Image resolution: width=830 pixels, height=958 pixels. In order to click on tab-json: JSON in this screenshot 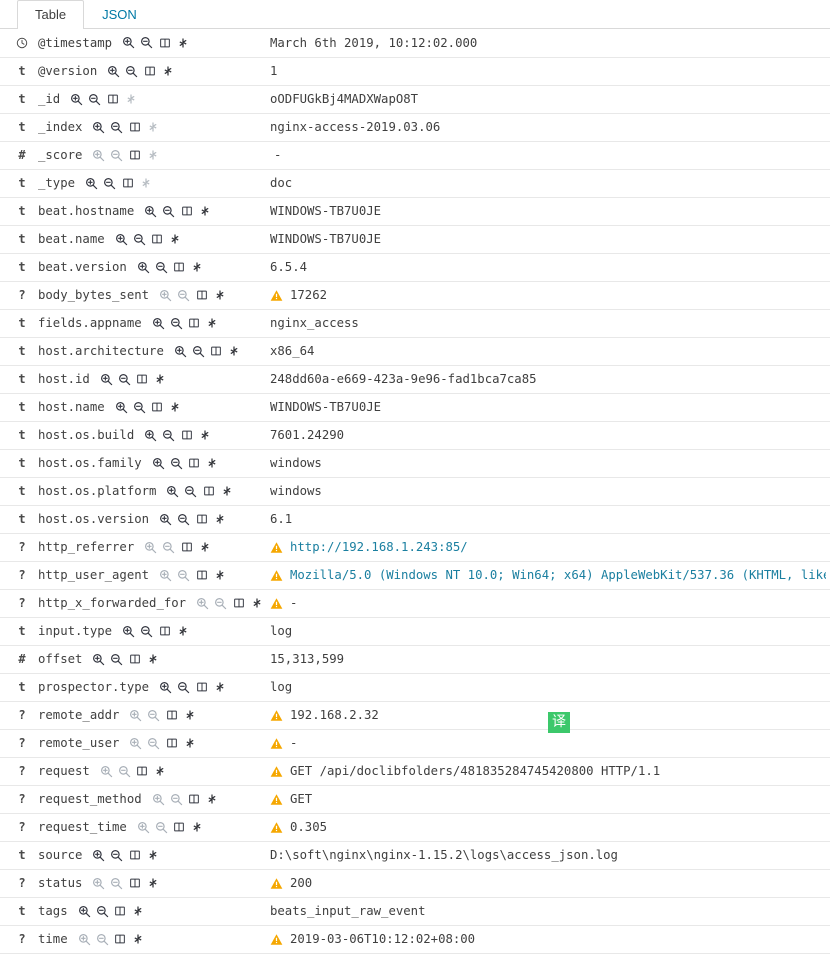, I will do `click(119, 14)`.